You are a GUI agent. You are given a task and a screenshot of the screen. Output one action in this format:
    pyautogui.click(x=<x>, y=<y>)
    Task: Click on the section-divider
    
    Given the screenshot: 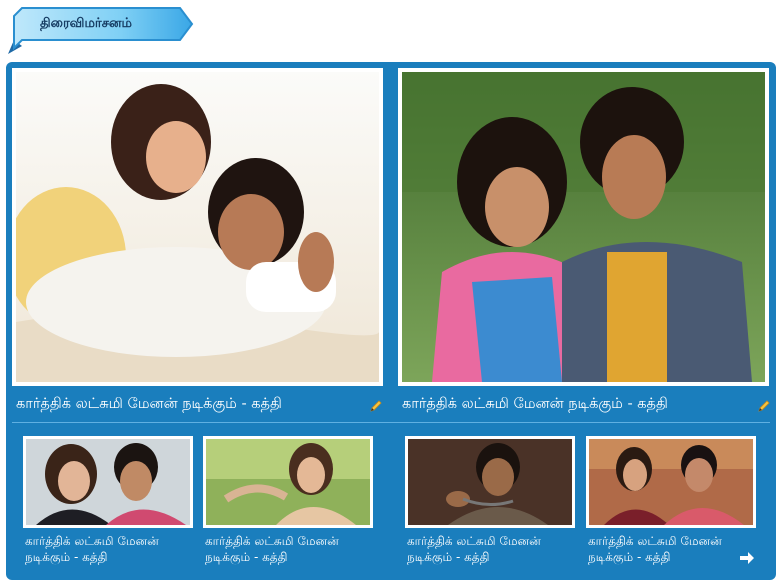 What is the action you would take?
    pyautogui.click(x=391, y=422)
    